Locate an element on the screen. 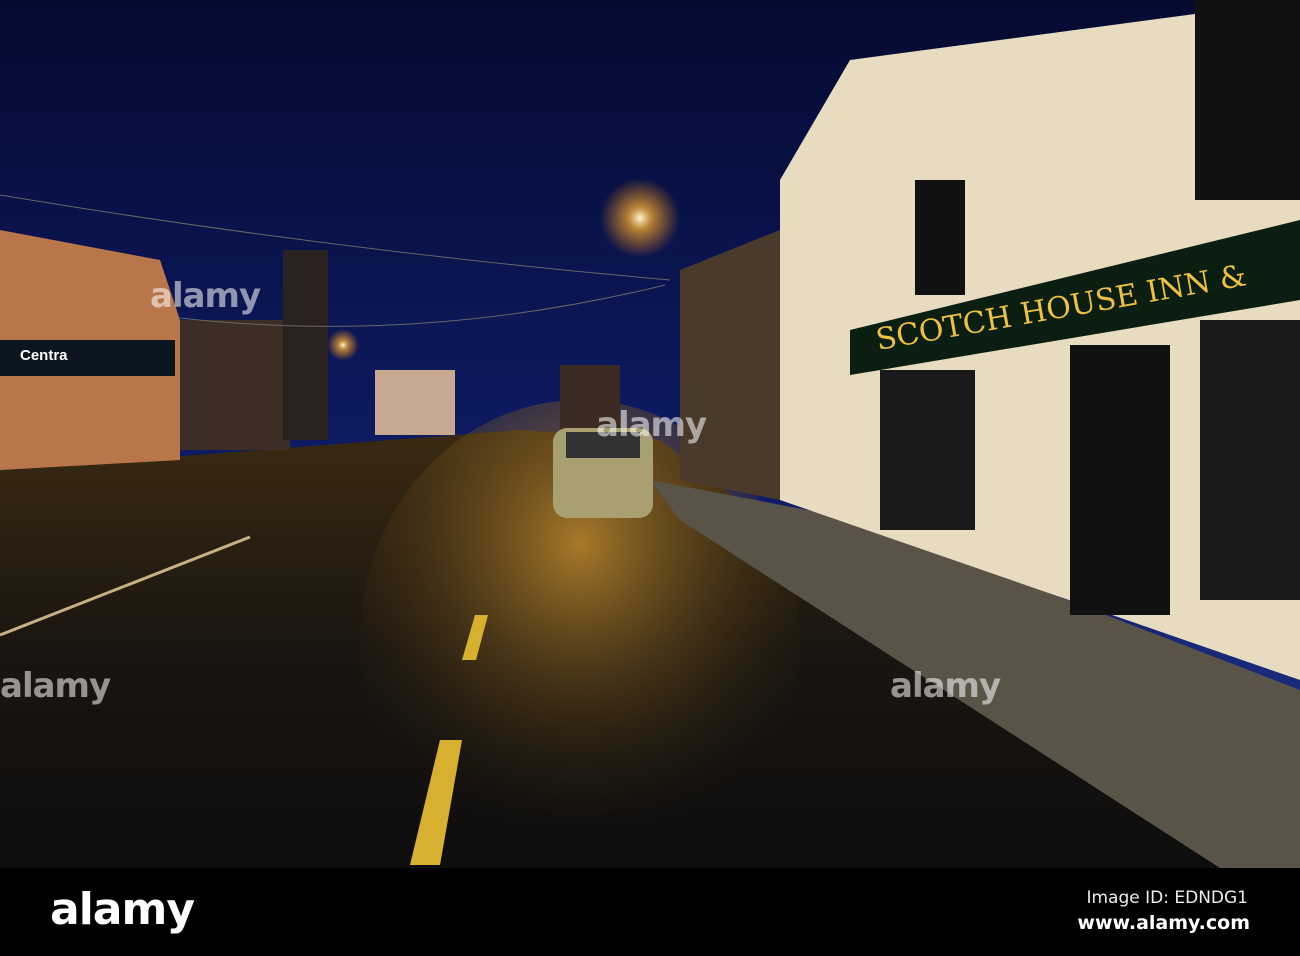 The image size is (1300, 956). centra-sign: Centra is located at coordinates (44, 355).